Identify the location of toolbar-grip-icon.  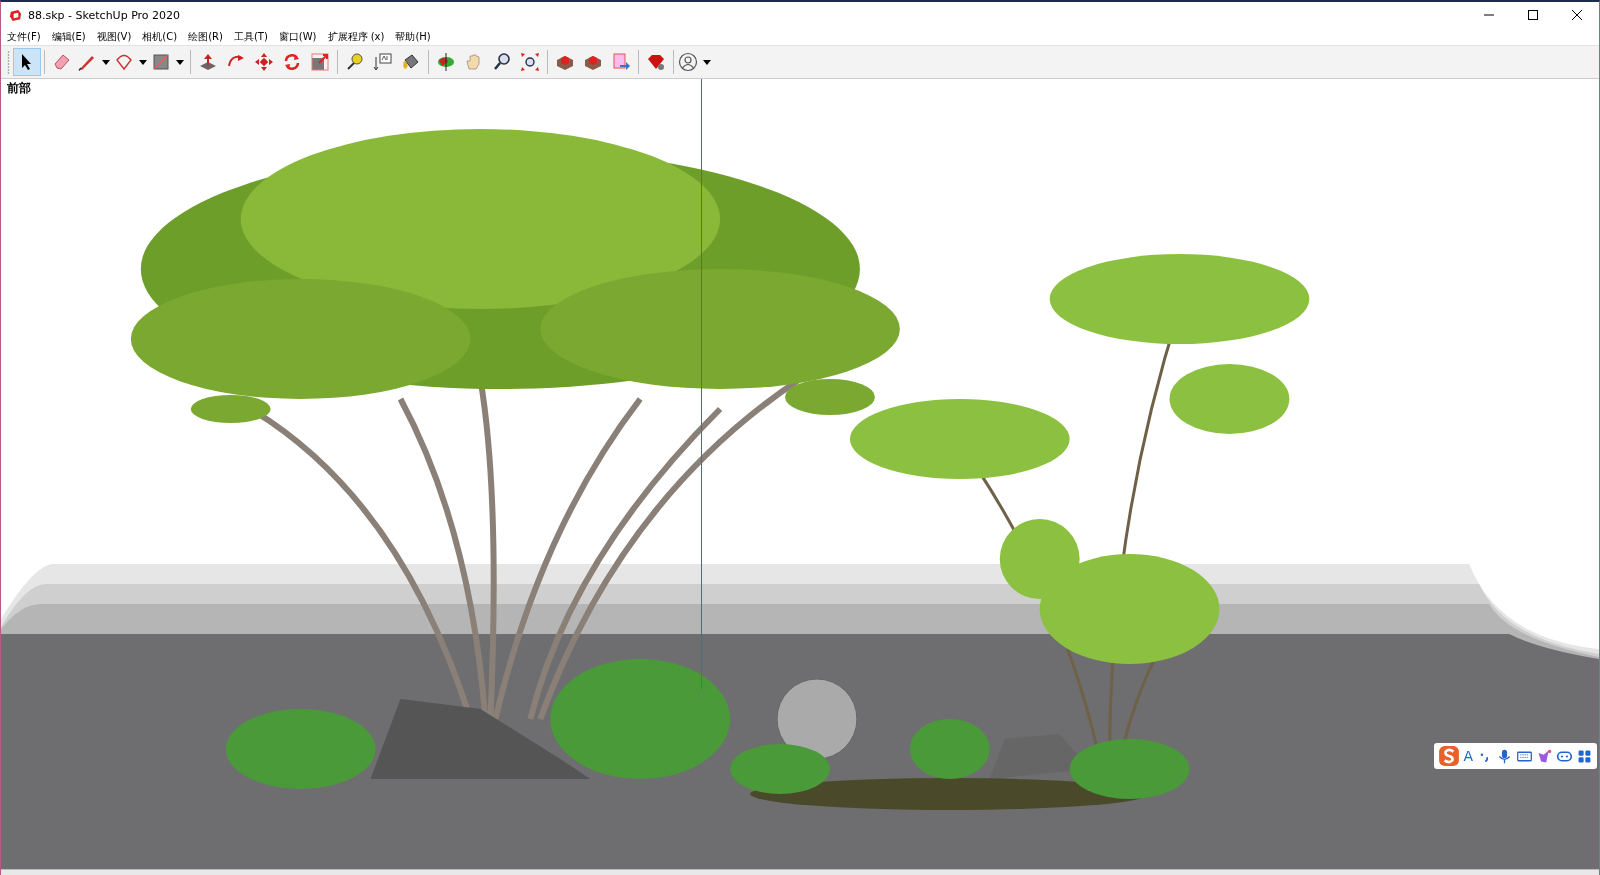
(8, 62).